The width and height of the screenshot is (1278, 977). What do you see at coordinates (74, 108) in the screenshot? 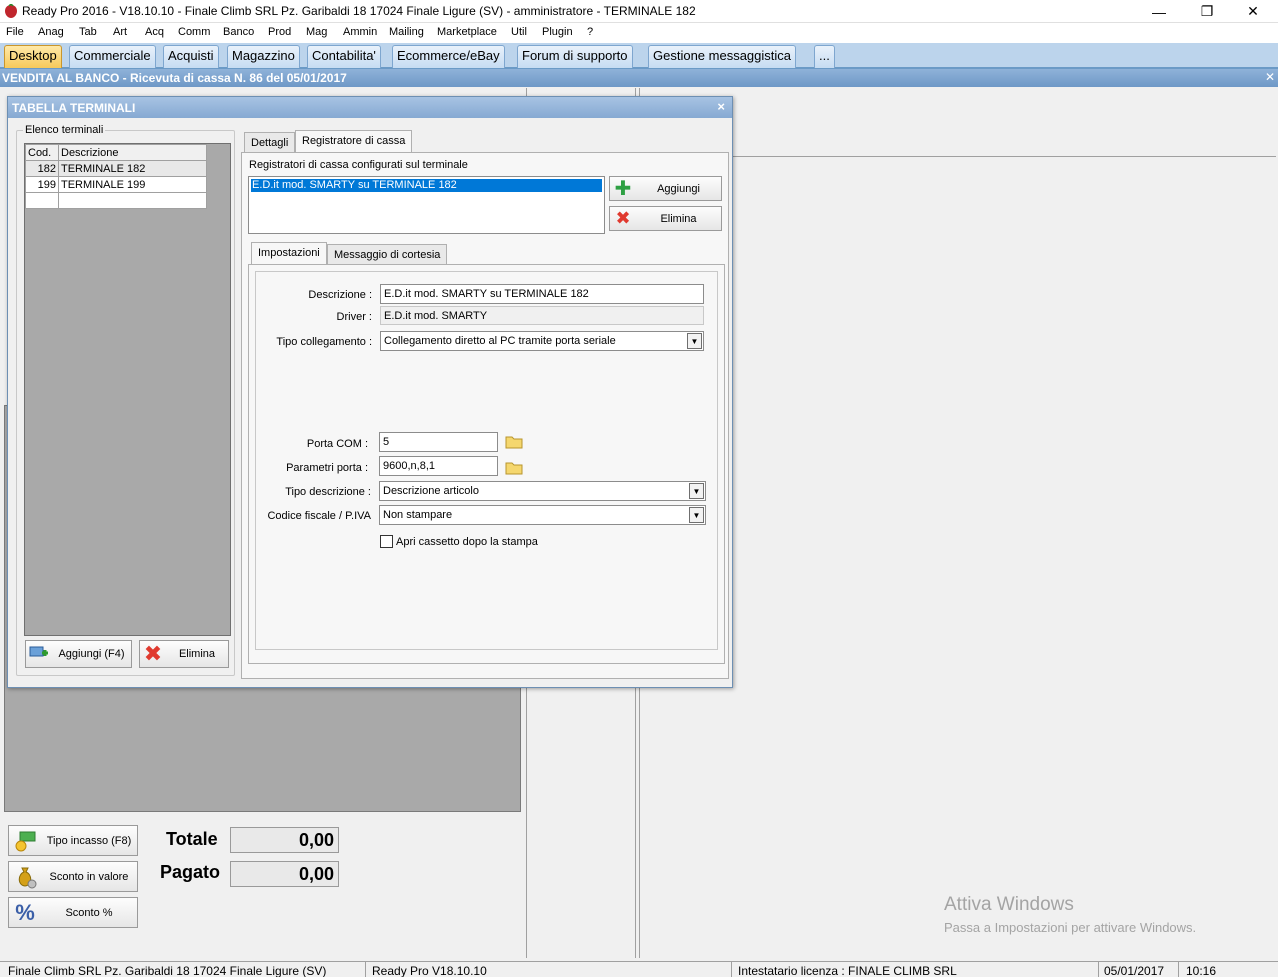
I see `dialog-title: TABELLA TERMINALI` at bounding box center [74, 108].